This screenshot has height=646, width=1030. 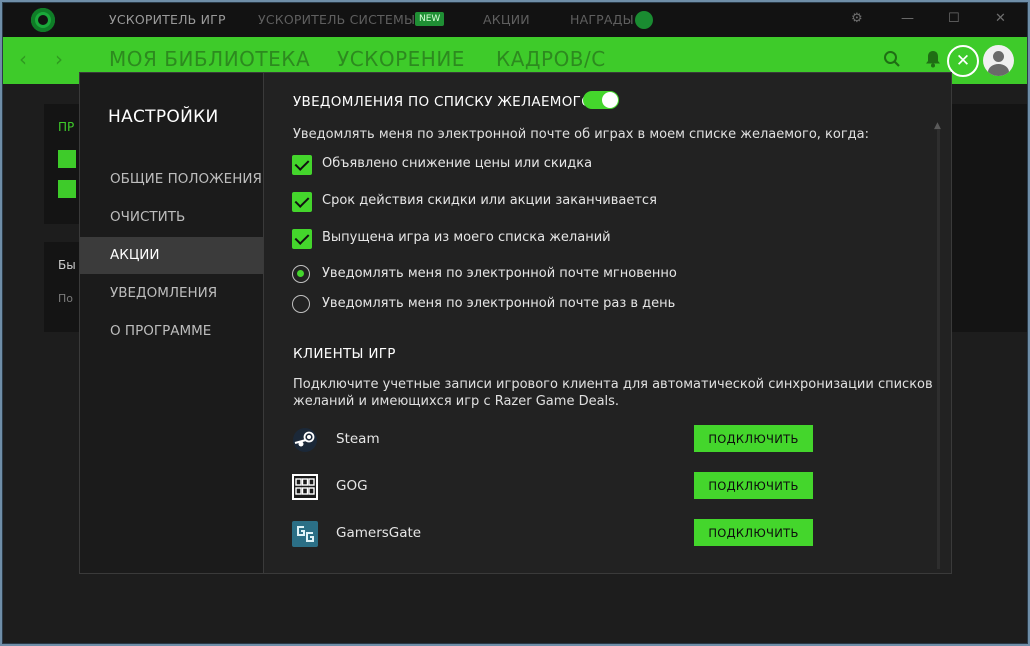 I want to click on search-icon, so click(x=892, y=61).